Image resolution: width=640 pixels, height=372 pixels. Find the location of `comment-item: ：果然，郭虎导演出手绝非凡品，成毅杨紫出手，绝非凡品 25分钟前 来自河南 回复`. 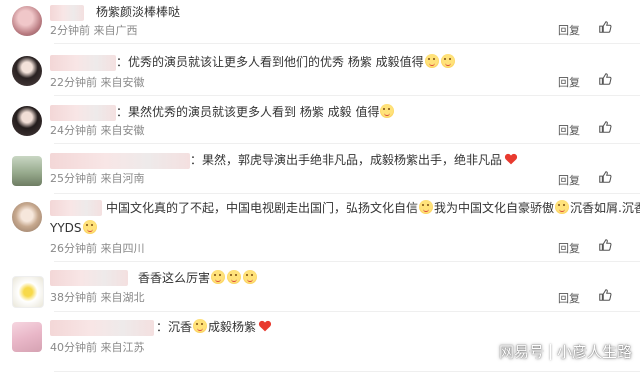

comment-item: ：果然，郭虎导演出手绝非凡品，成毅杨紫出手，绝非凡品 25分钟前 来自河南 回复 is located at coordinates (320, 169).